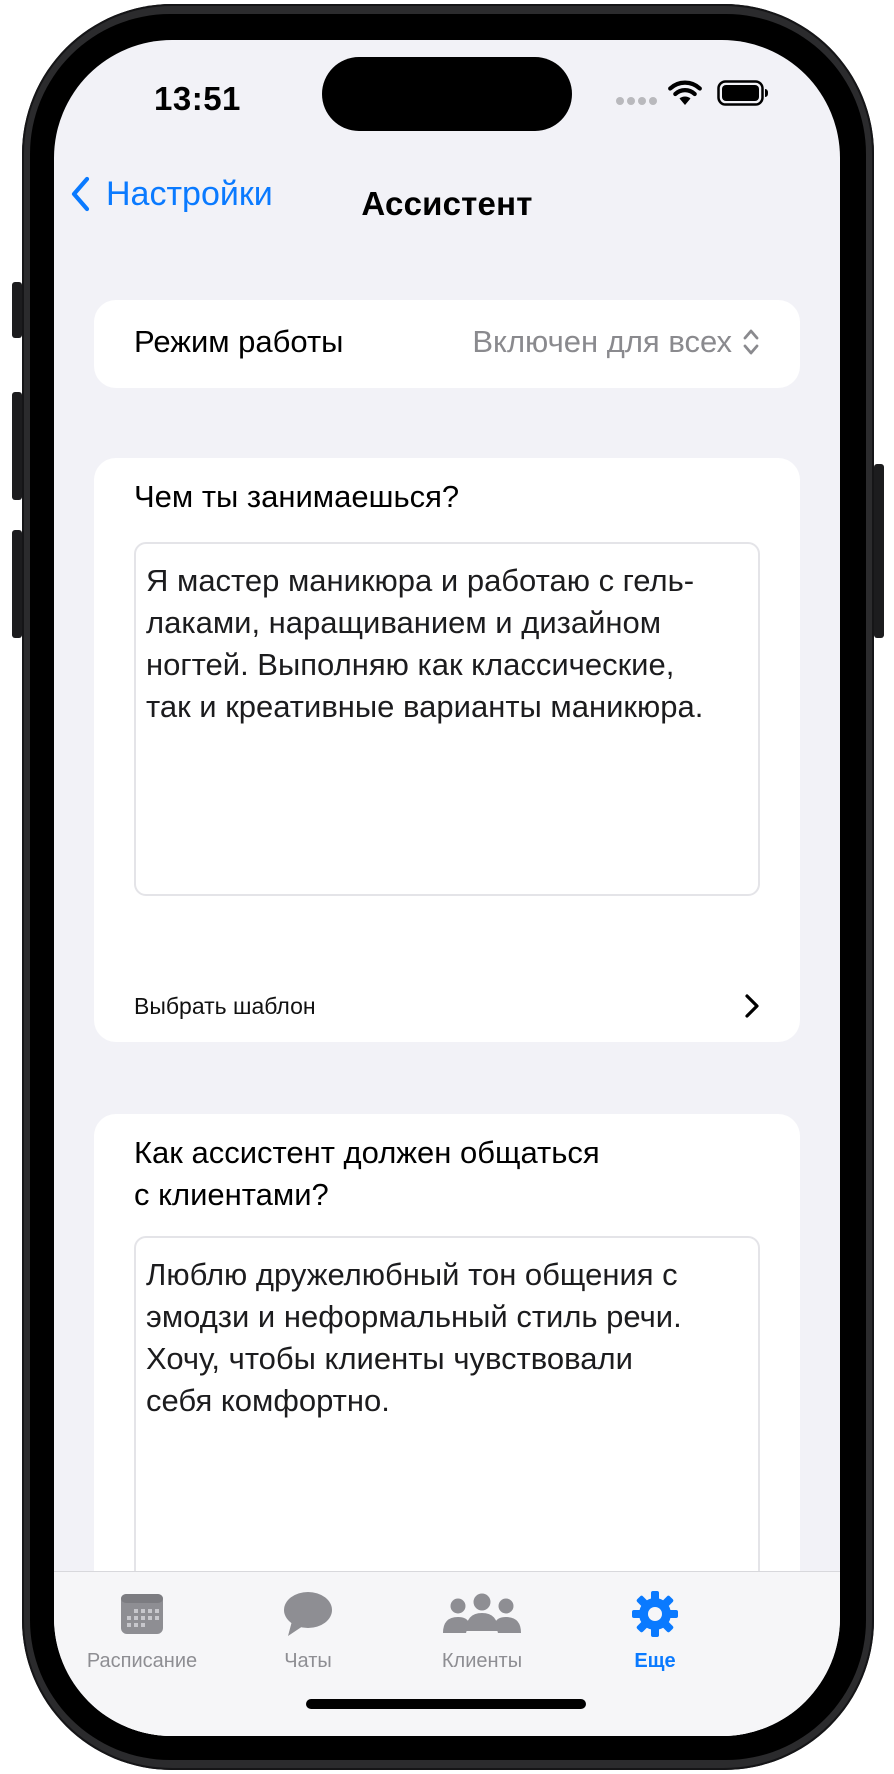 This screenshot has width=894, height=1774. I want to click on mode-picker: Включен для всех, so click(616, 342).